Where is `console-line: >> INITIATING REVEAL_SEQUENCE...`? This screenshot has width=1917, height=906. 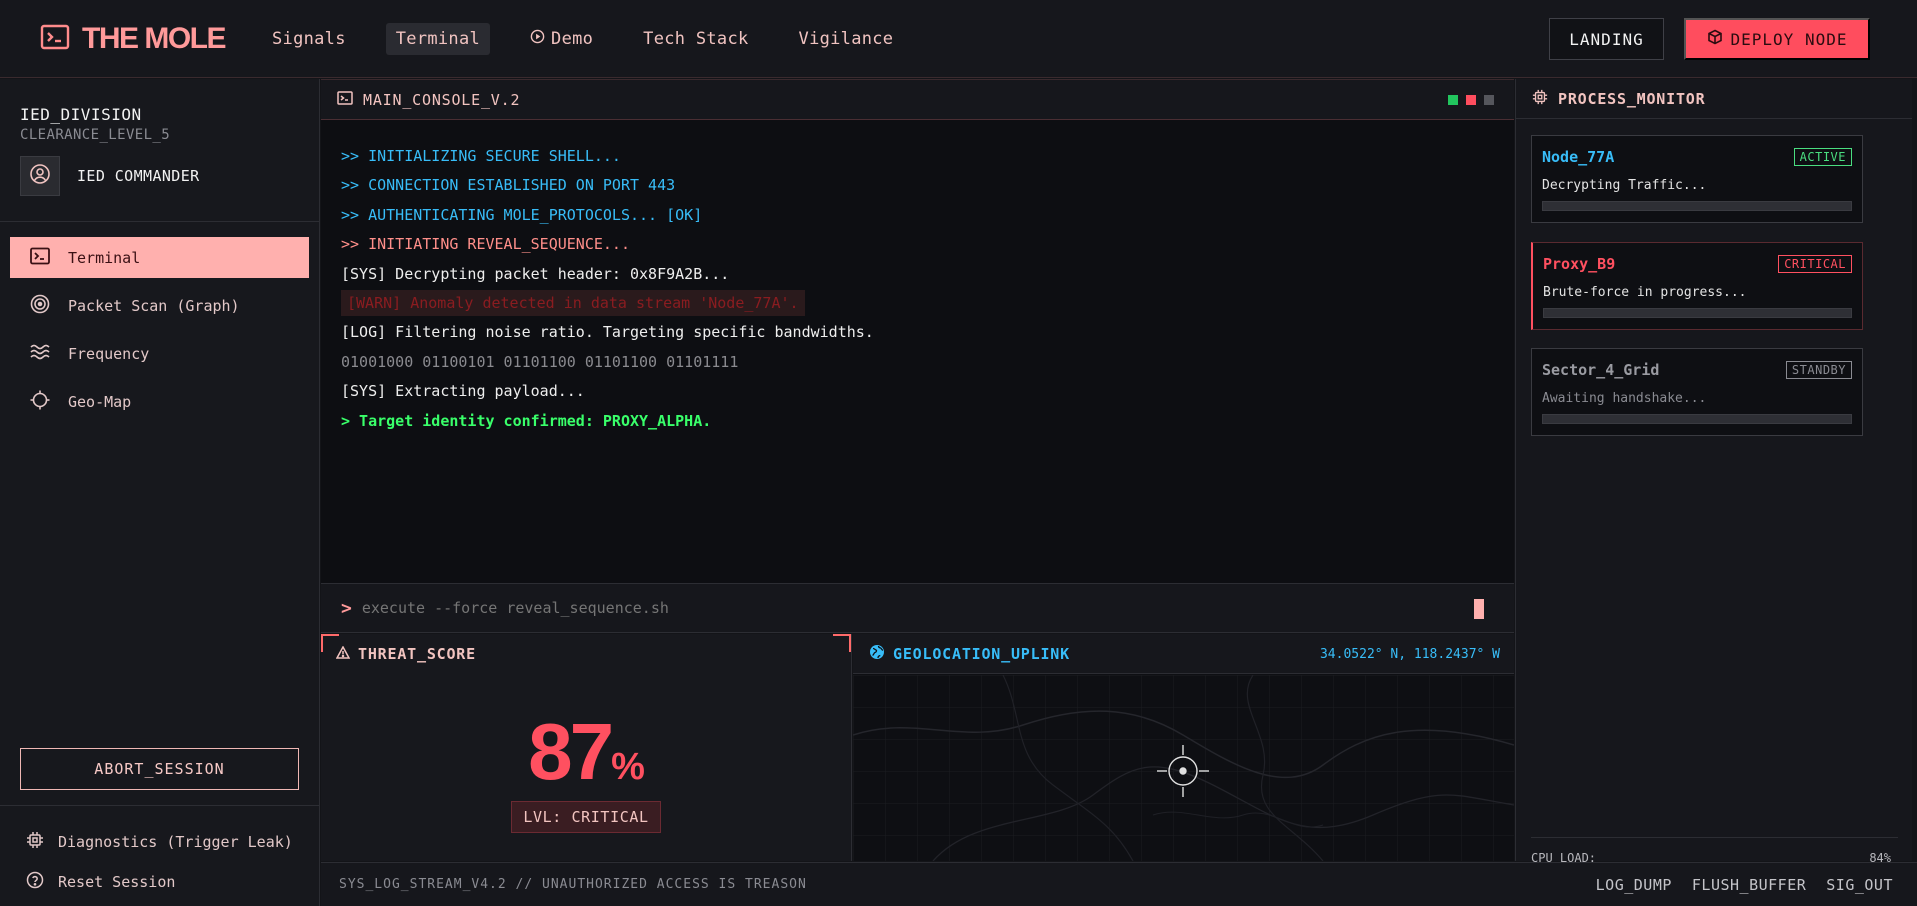 console-line: >> INITIATING REVEAL_SEQUENCE... is located at coordinates (485, 244).